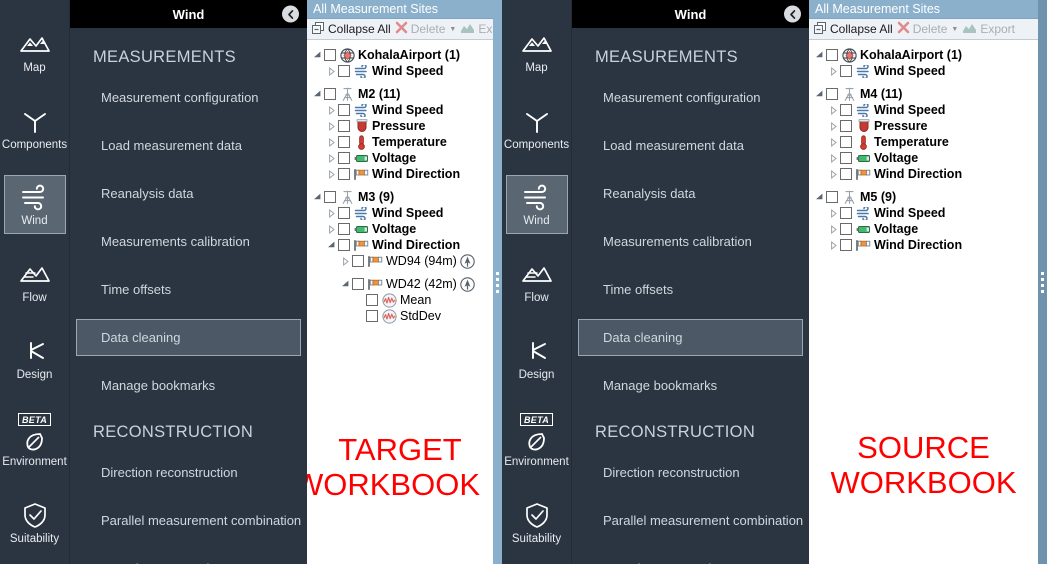 The width and height of the screenshot is (1047, 564). I want to click on splitter-handle-target, so click(497, 282).